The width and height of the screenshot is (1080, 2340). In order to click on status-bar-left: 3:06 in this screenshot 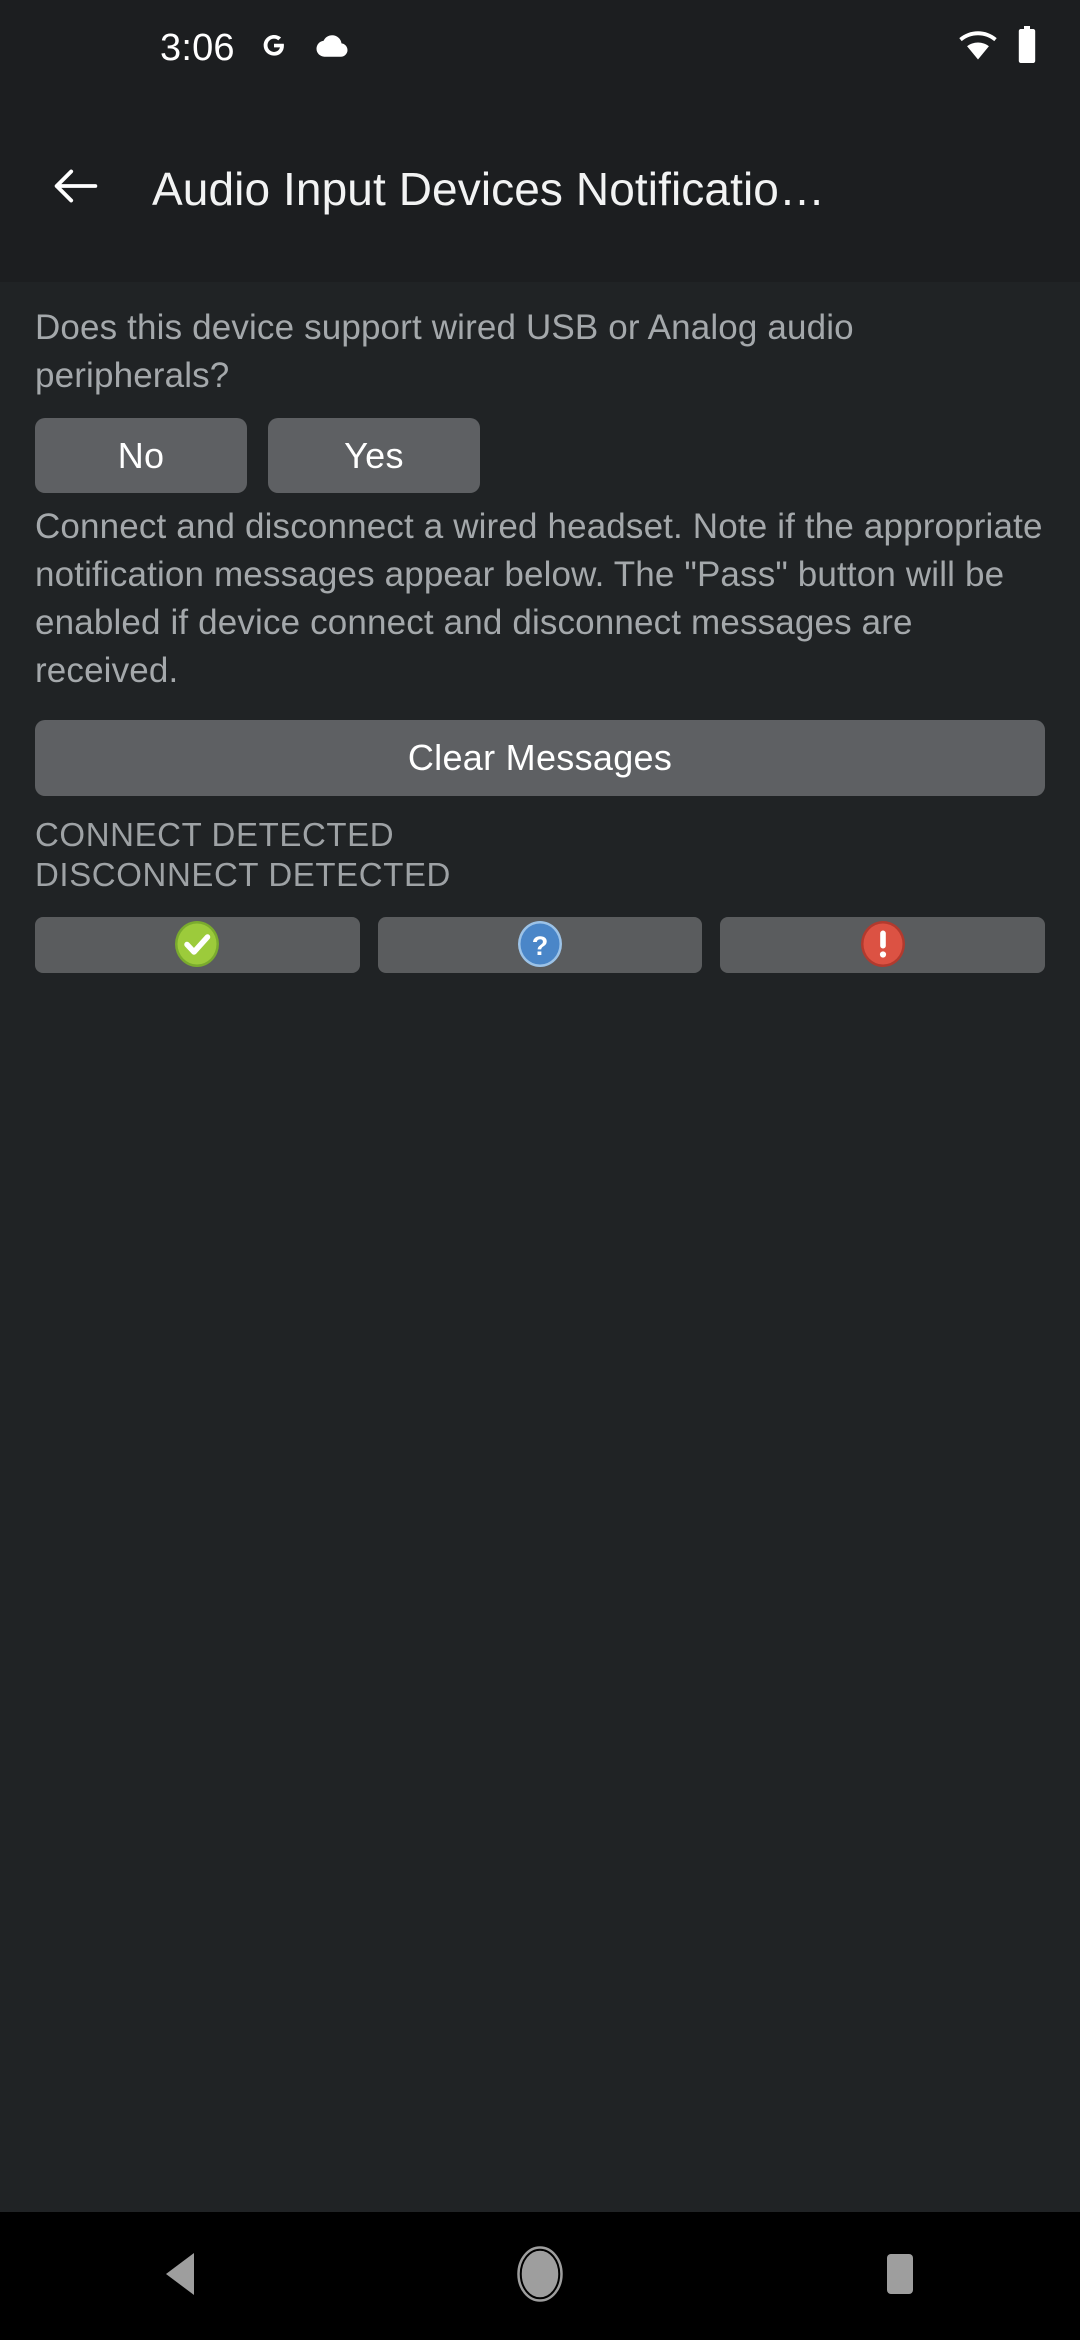, I will do `click(254, 47)`.